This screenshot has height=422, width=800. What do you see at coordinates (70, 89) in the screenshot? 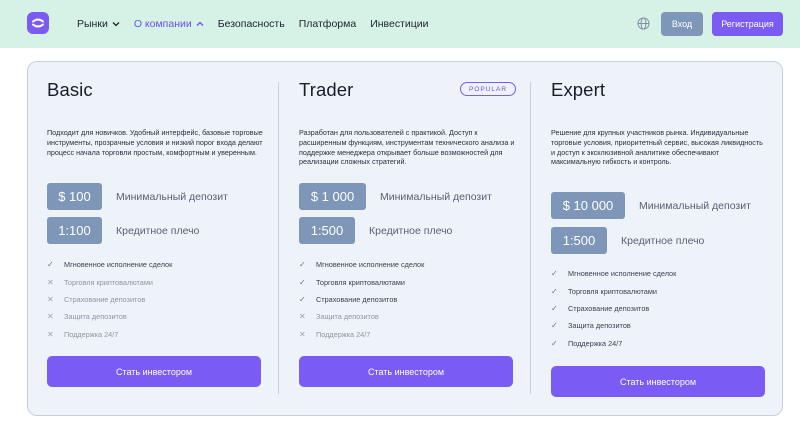
I see `plan-title: Basic` at bounding box center [70, 89].